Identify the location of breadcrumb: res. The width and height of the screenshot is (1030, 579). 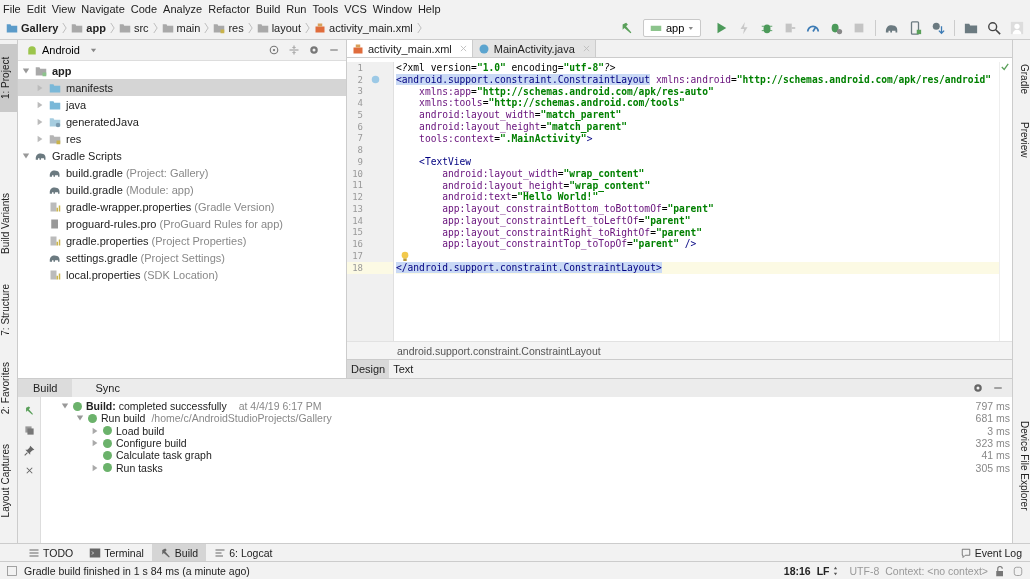
(228, 28).